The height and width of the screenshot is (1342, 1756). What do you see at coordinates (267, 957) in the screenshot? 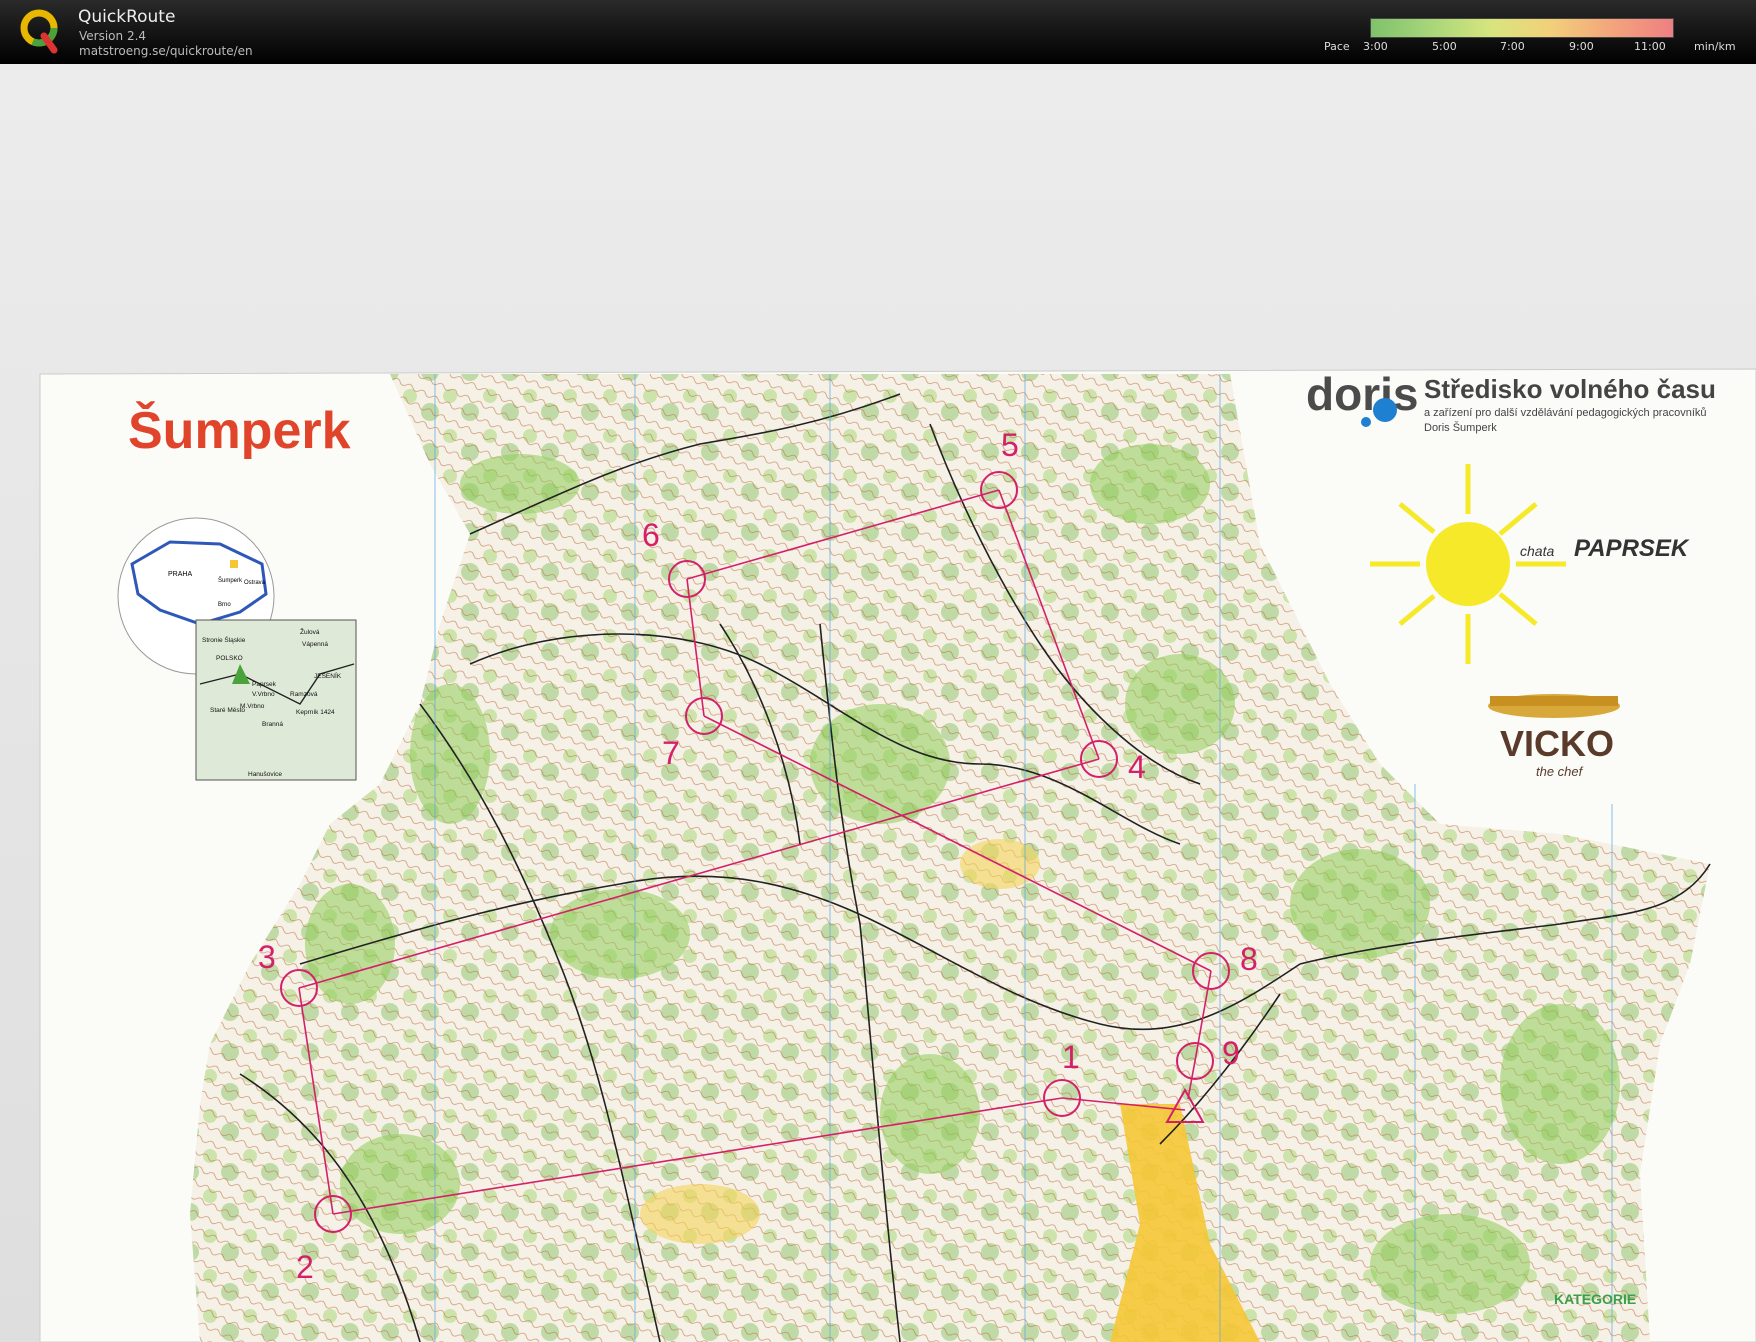
I see `control-number: 3` at bounding box center [267, 957].